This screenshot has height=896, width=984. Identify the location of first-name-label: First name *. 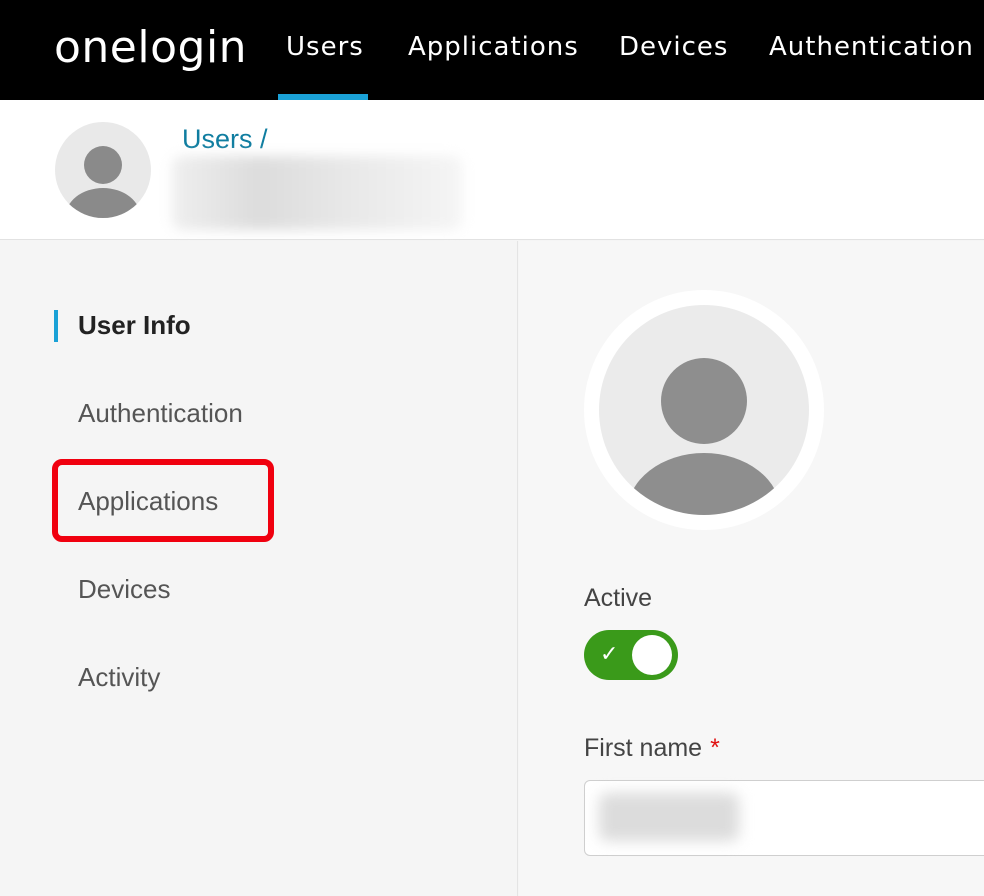
(652, 748).